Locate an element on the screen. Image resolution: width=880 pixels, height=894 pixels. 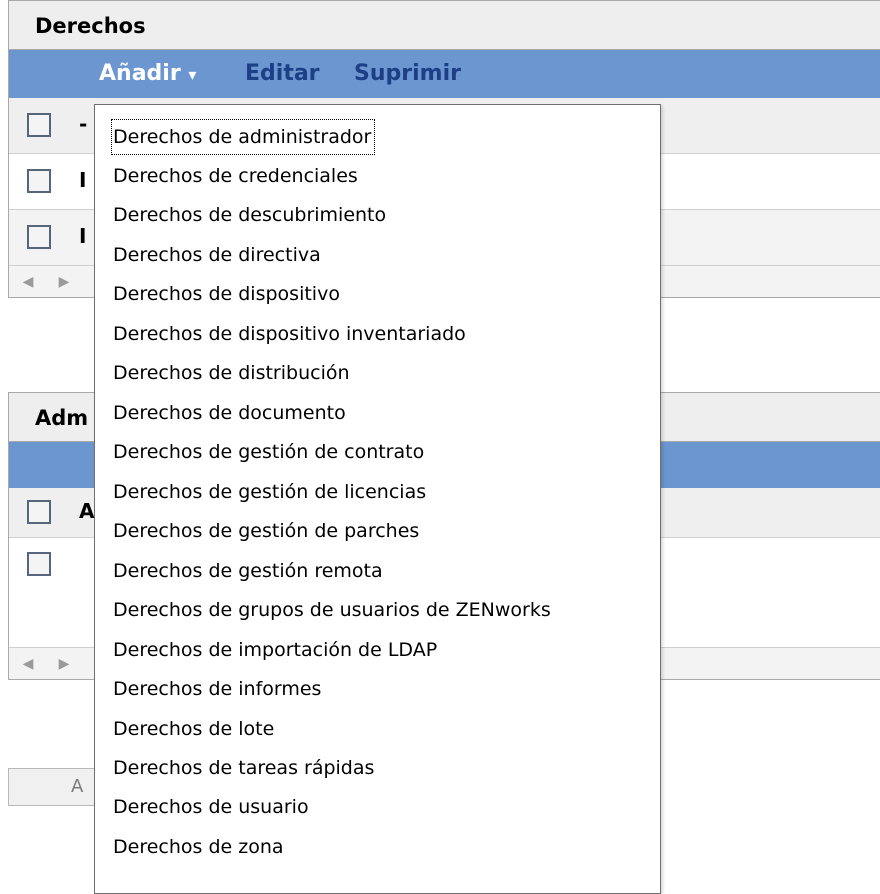
delete-button: Suprimir is located at coordinates (407, 74).